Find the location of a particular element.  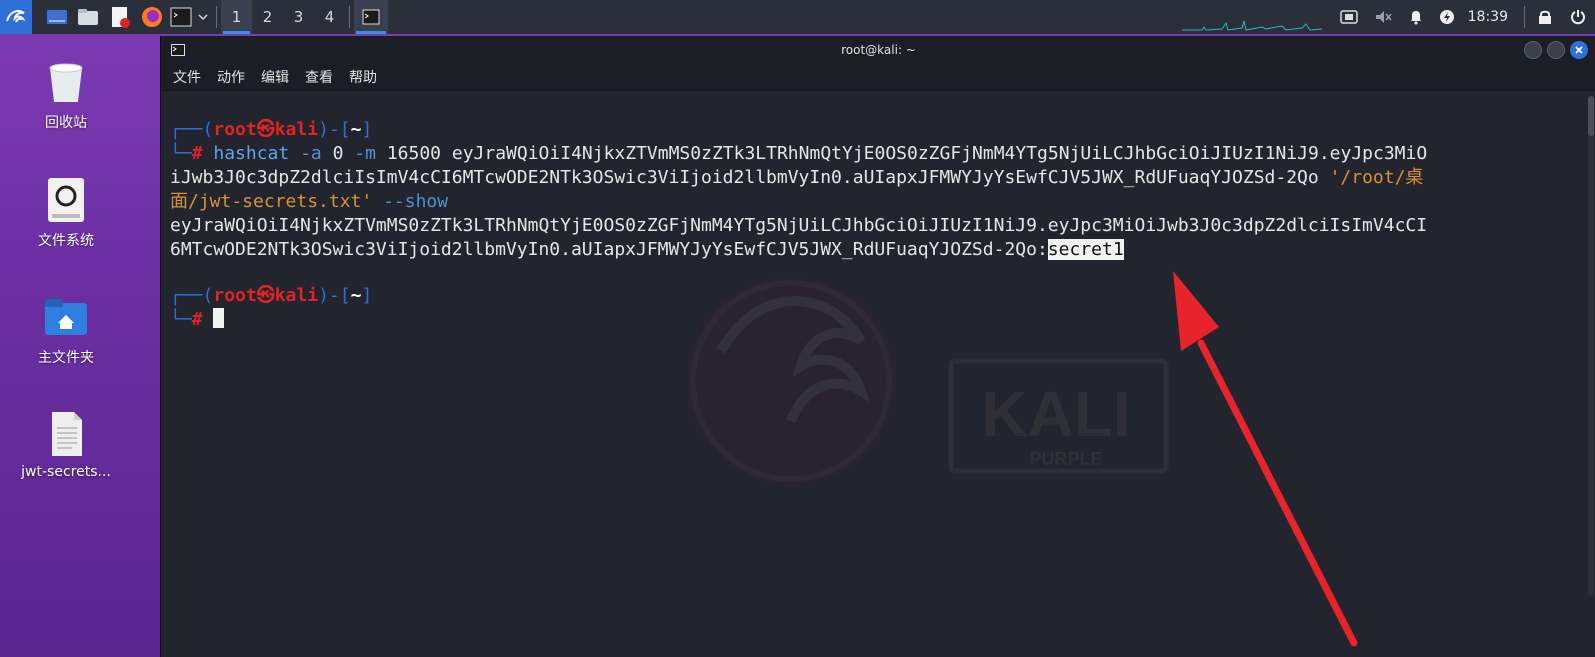

system-tray: 18:39 is located at coordinates (1388, 17).